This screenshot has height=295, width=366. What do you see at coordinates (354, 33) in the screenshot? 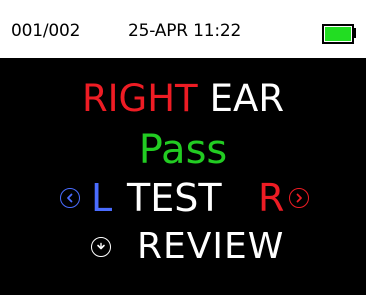
I see `battery-tip` at bounding box center [354, 33].